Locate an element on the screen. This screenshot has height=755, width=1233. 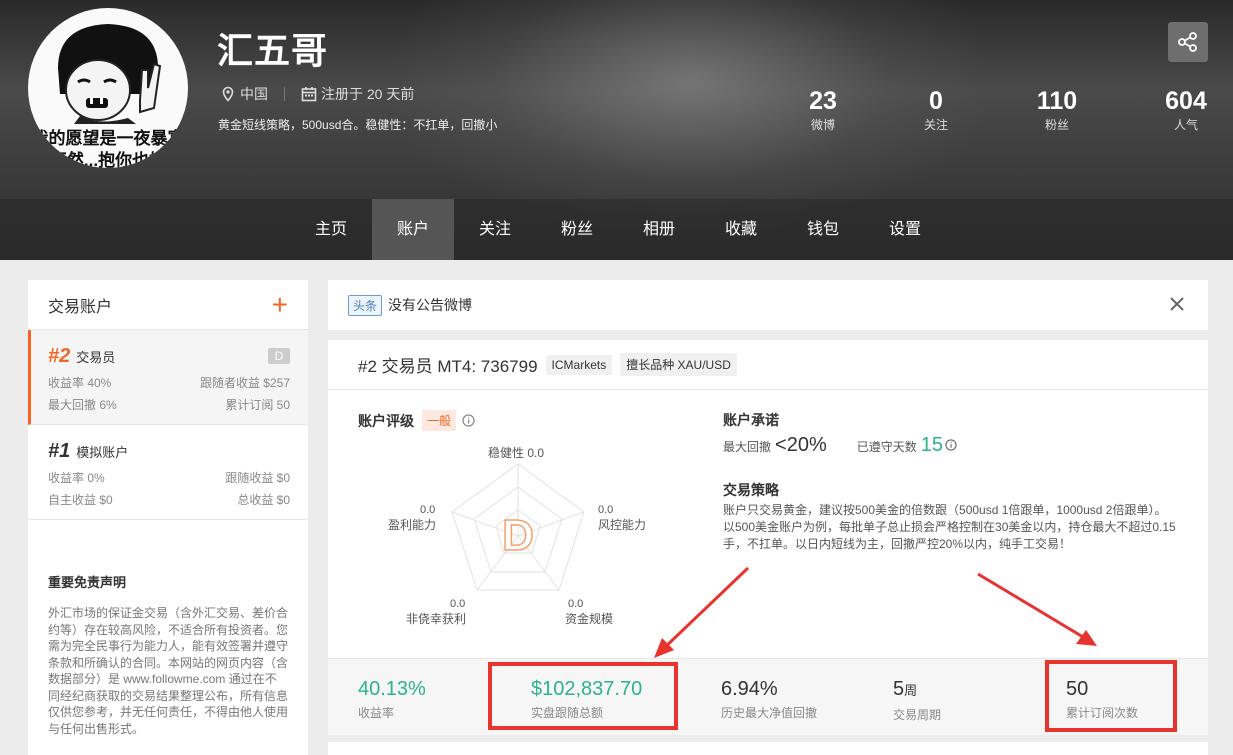
nav-tab-album: 相册 is located at coordinates (659, 229).